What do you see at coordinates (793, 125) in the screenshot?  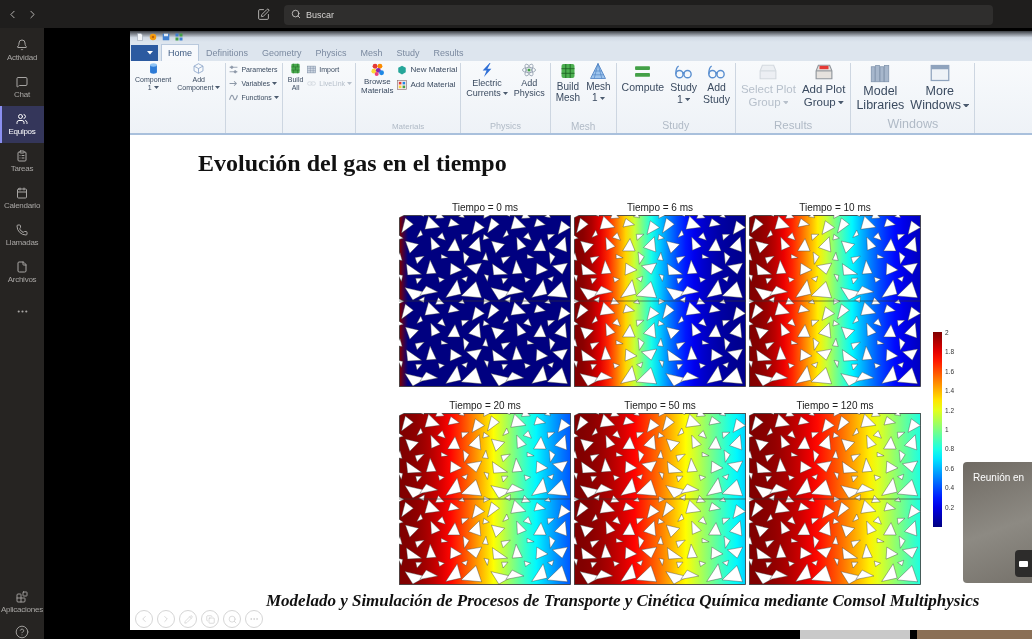 I see `group-label: Results` at bounding box center [793, 125].